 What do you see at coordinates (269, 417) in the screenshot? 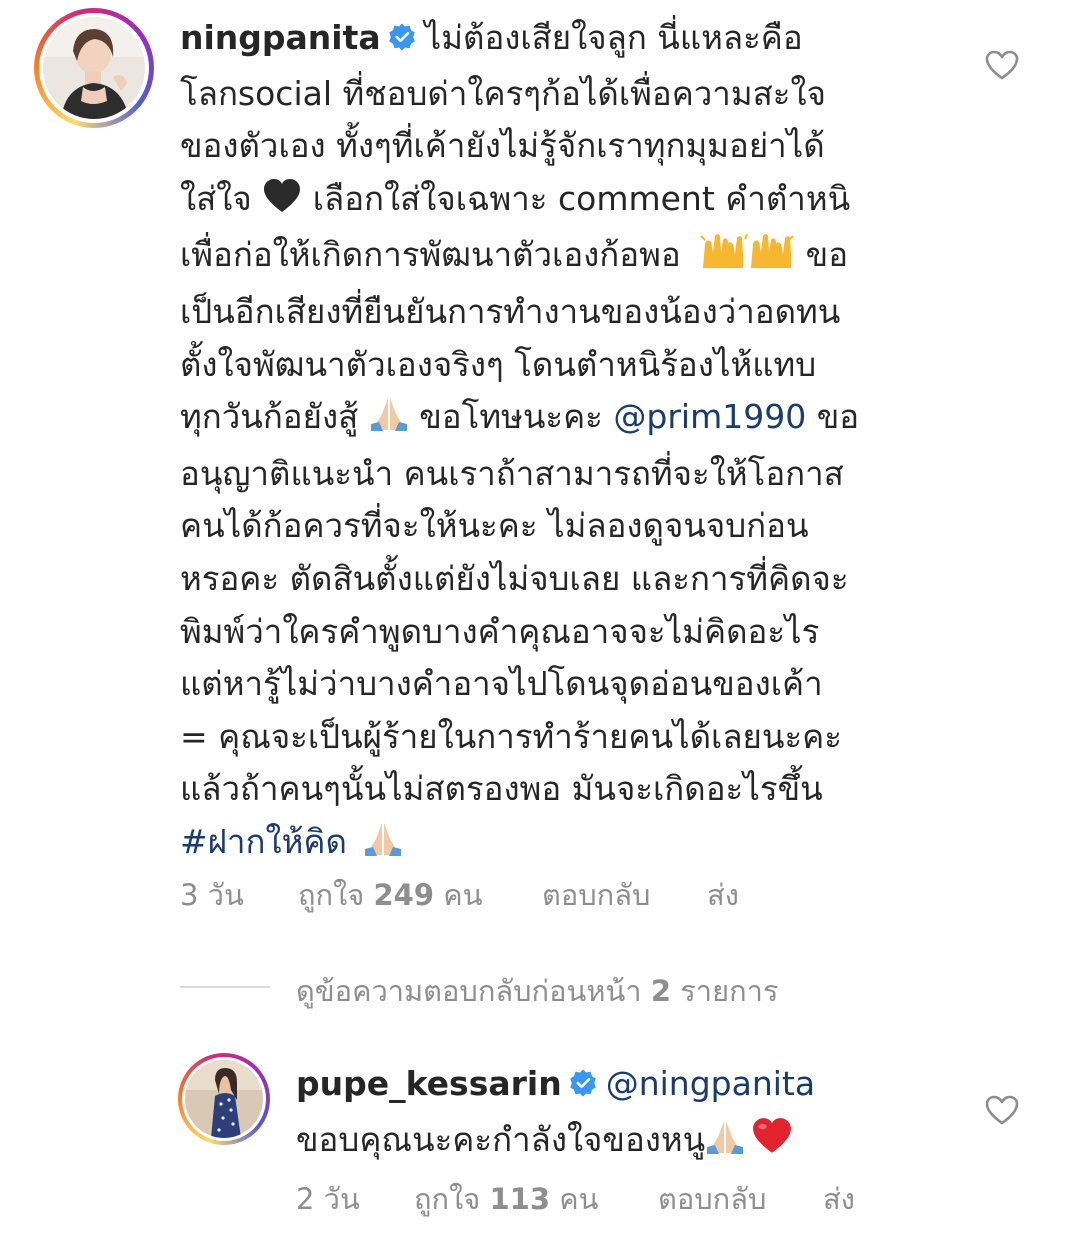
I see `comment-text-segment: ทุกวันก้อยังสู้` at bounding box center [269, 417].